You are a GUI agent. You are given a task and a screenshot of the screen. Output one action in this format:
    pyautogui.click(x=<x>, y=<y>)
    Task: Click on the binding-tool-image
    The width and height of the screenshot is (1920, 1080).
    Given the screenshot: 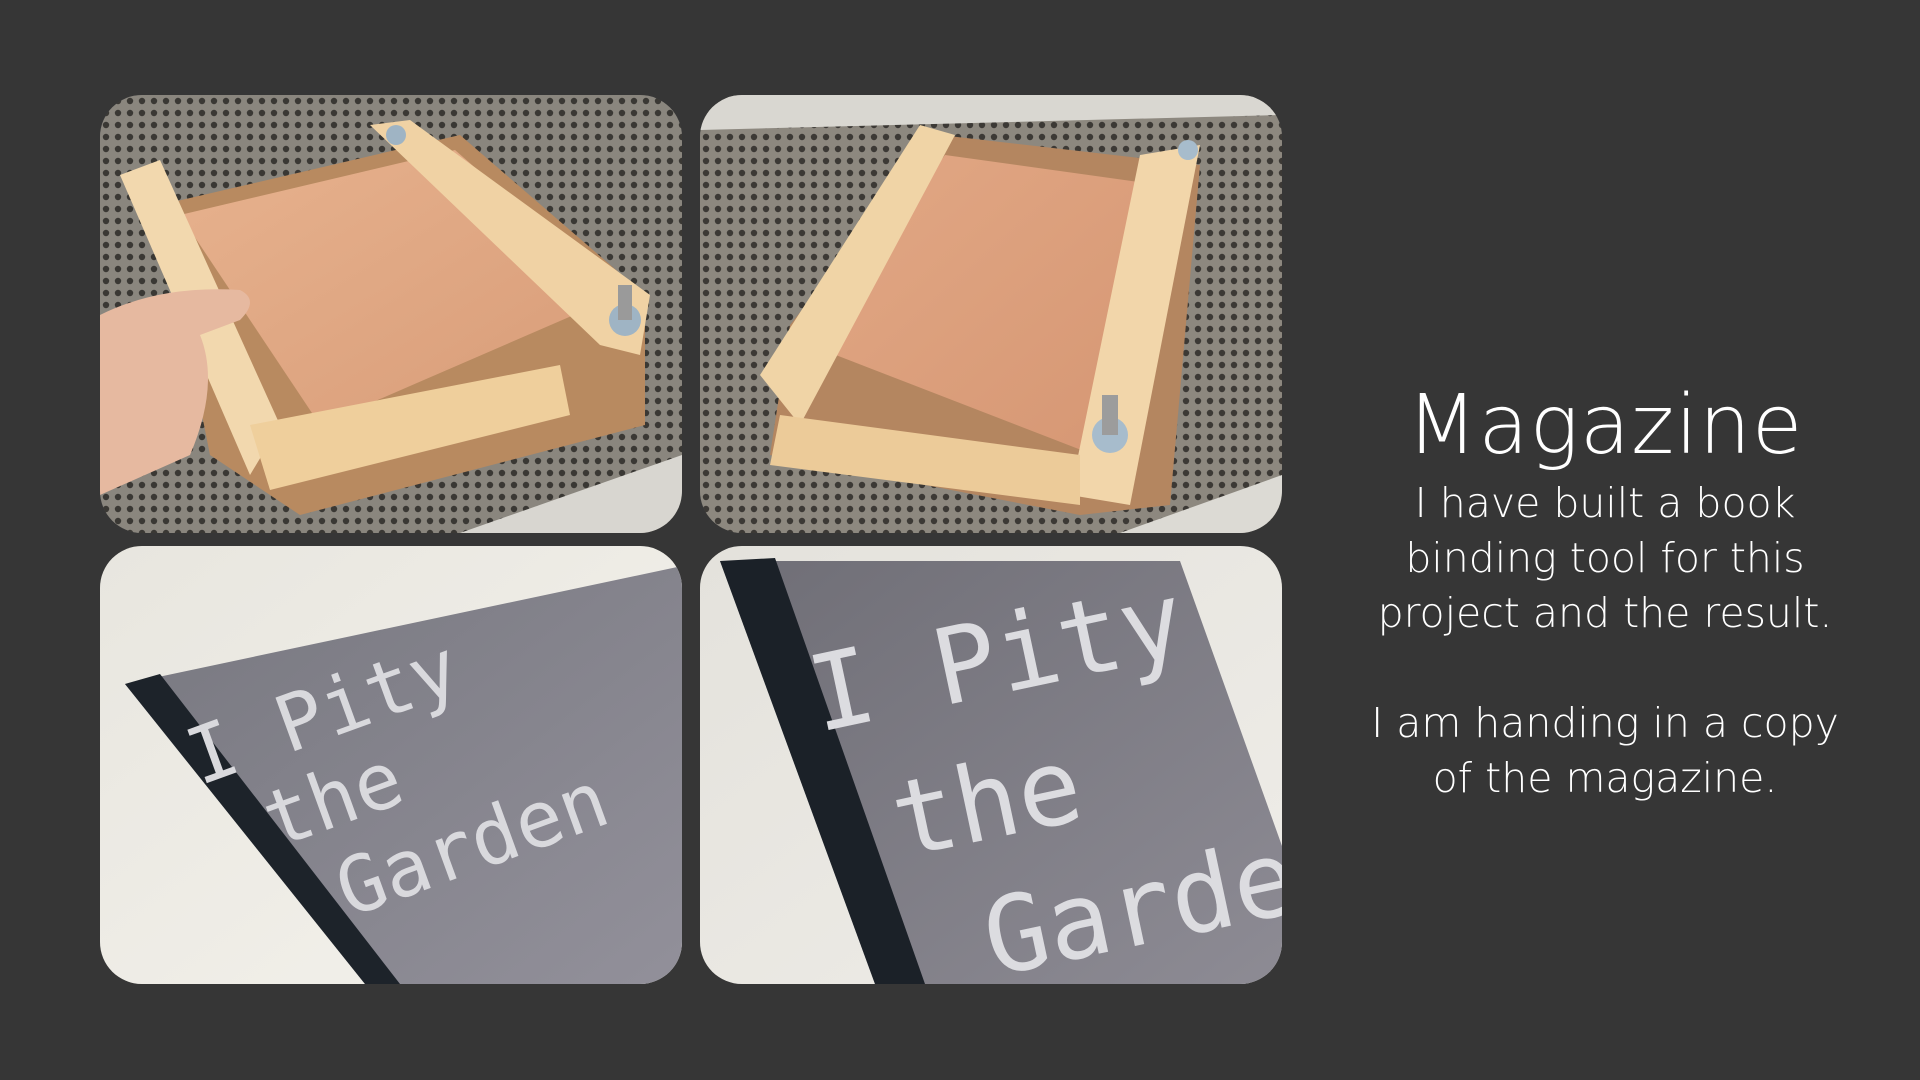 What is the action you would take?
    pyautogui.click(x=391, y=314)
    